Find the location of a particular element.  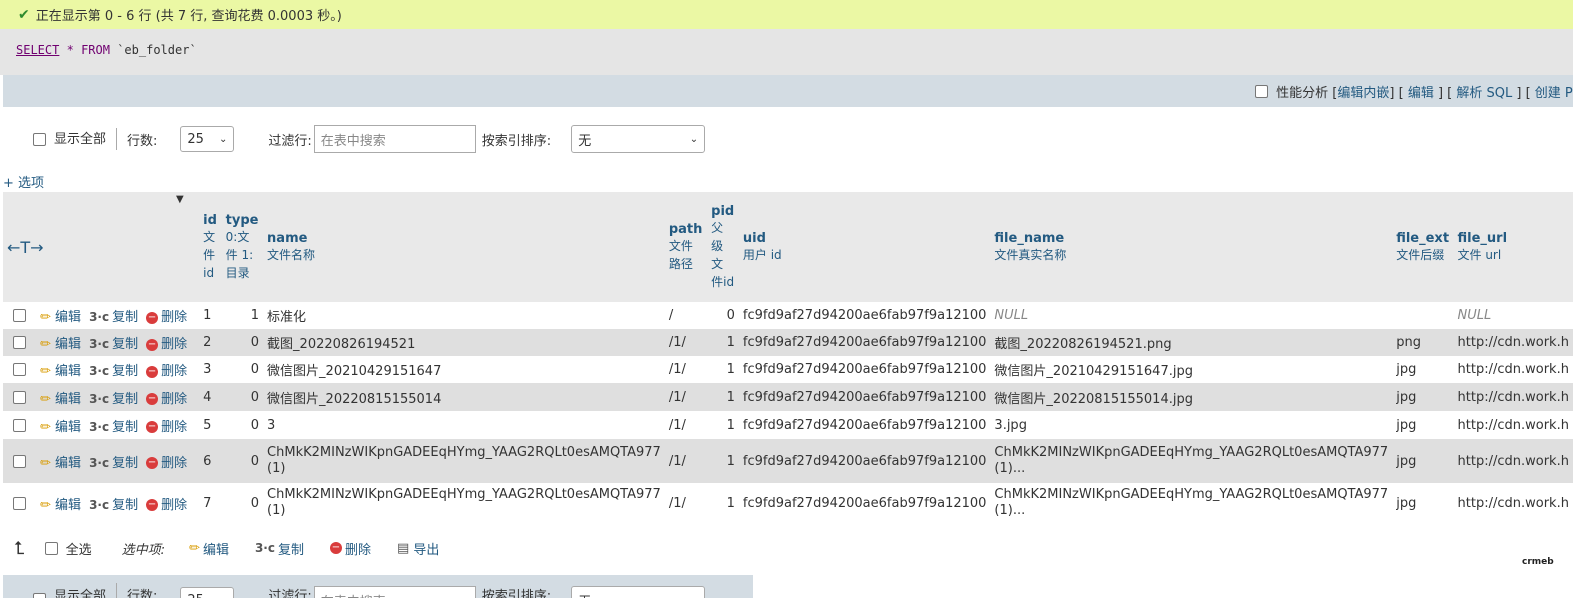

cell-file-name: 3.jpg is located at coordinates (1191, 425).